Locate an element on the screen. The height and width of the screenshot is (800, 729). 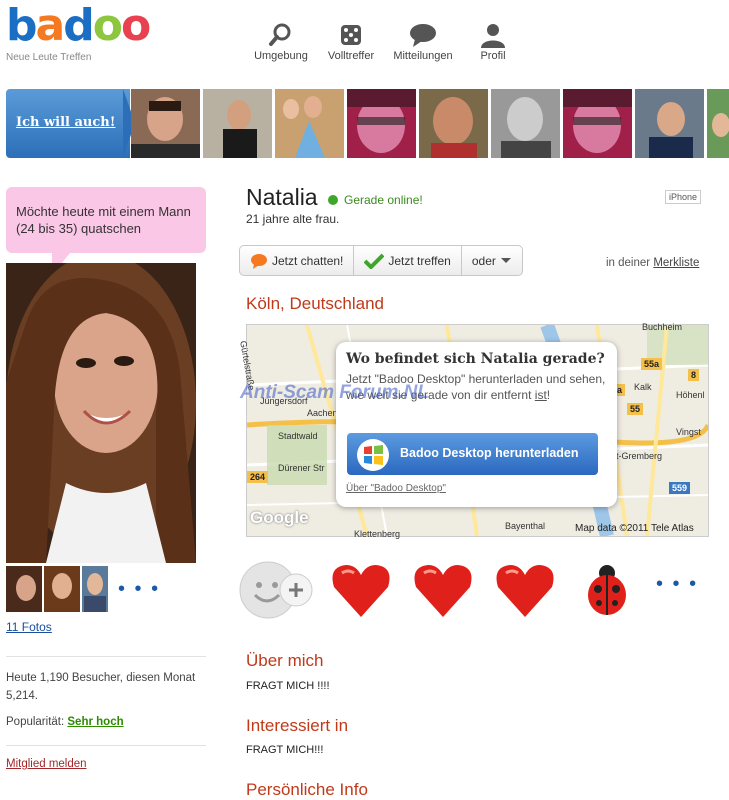
meet-now-button: Jetzt treffen is located at coordinates (408, 260).